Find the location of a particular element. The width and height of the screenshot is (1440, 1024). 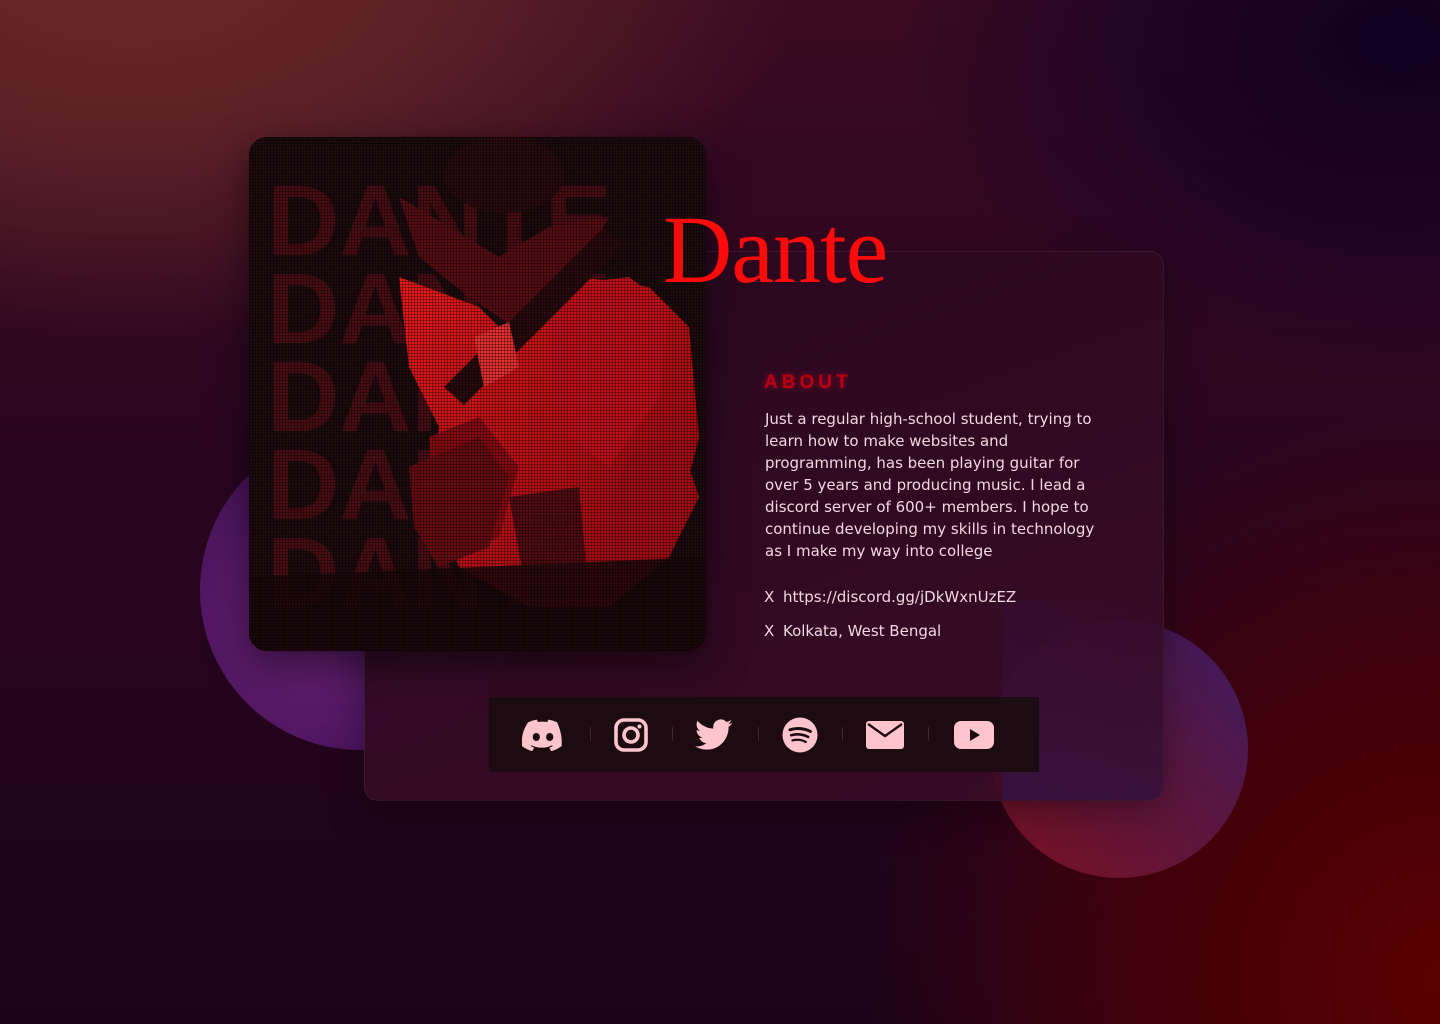

spotify-icon is located at coordinates (800, 735).